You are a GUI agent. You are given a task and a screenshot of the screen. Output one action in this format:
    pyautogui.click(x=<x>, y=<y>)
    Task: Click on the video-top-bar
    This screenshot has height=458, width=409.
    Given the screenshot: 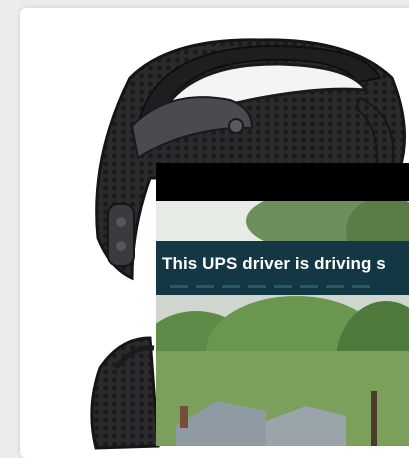 What is the action you would take?
    pyautogui.click(x=282, y=182)
    